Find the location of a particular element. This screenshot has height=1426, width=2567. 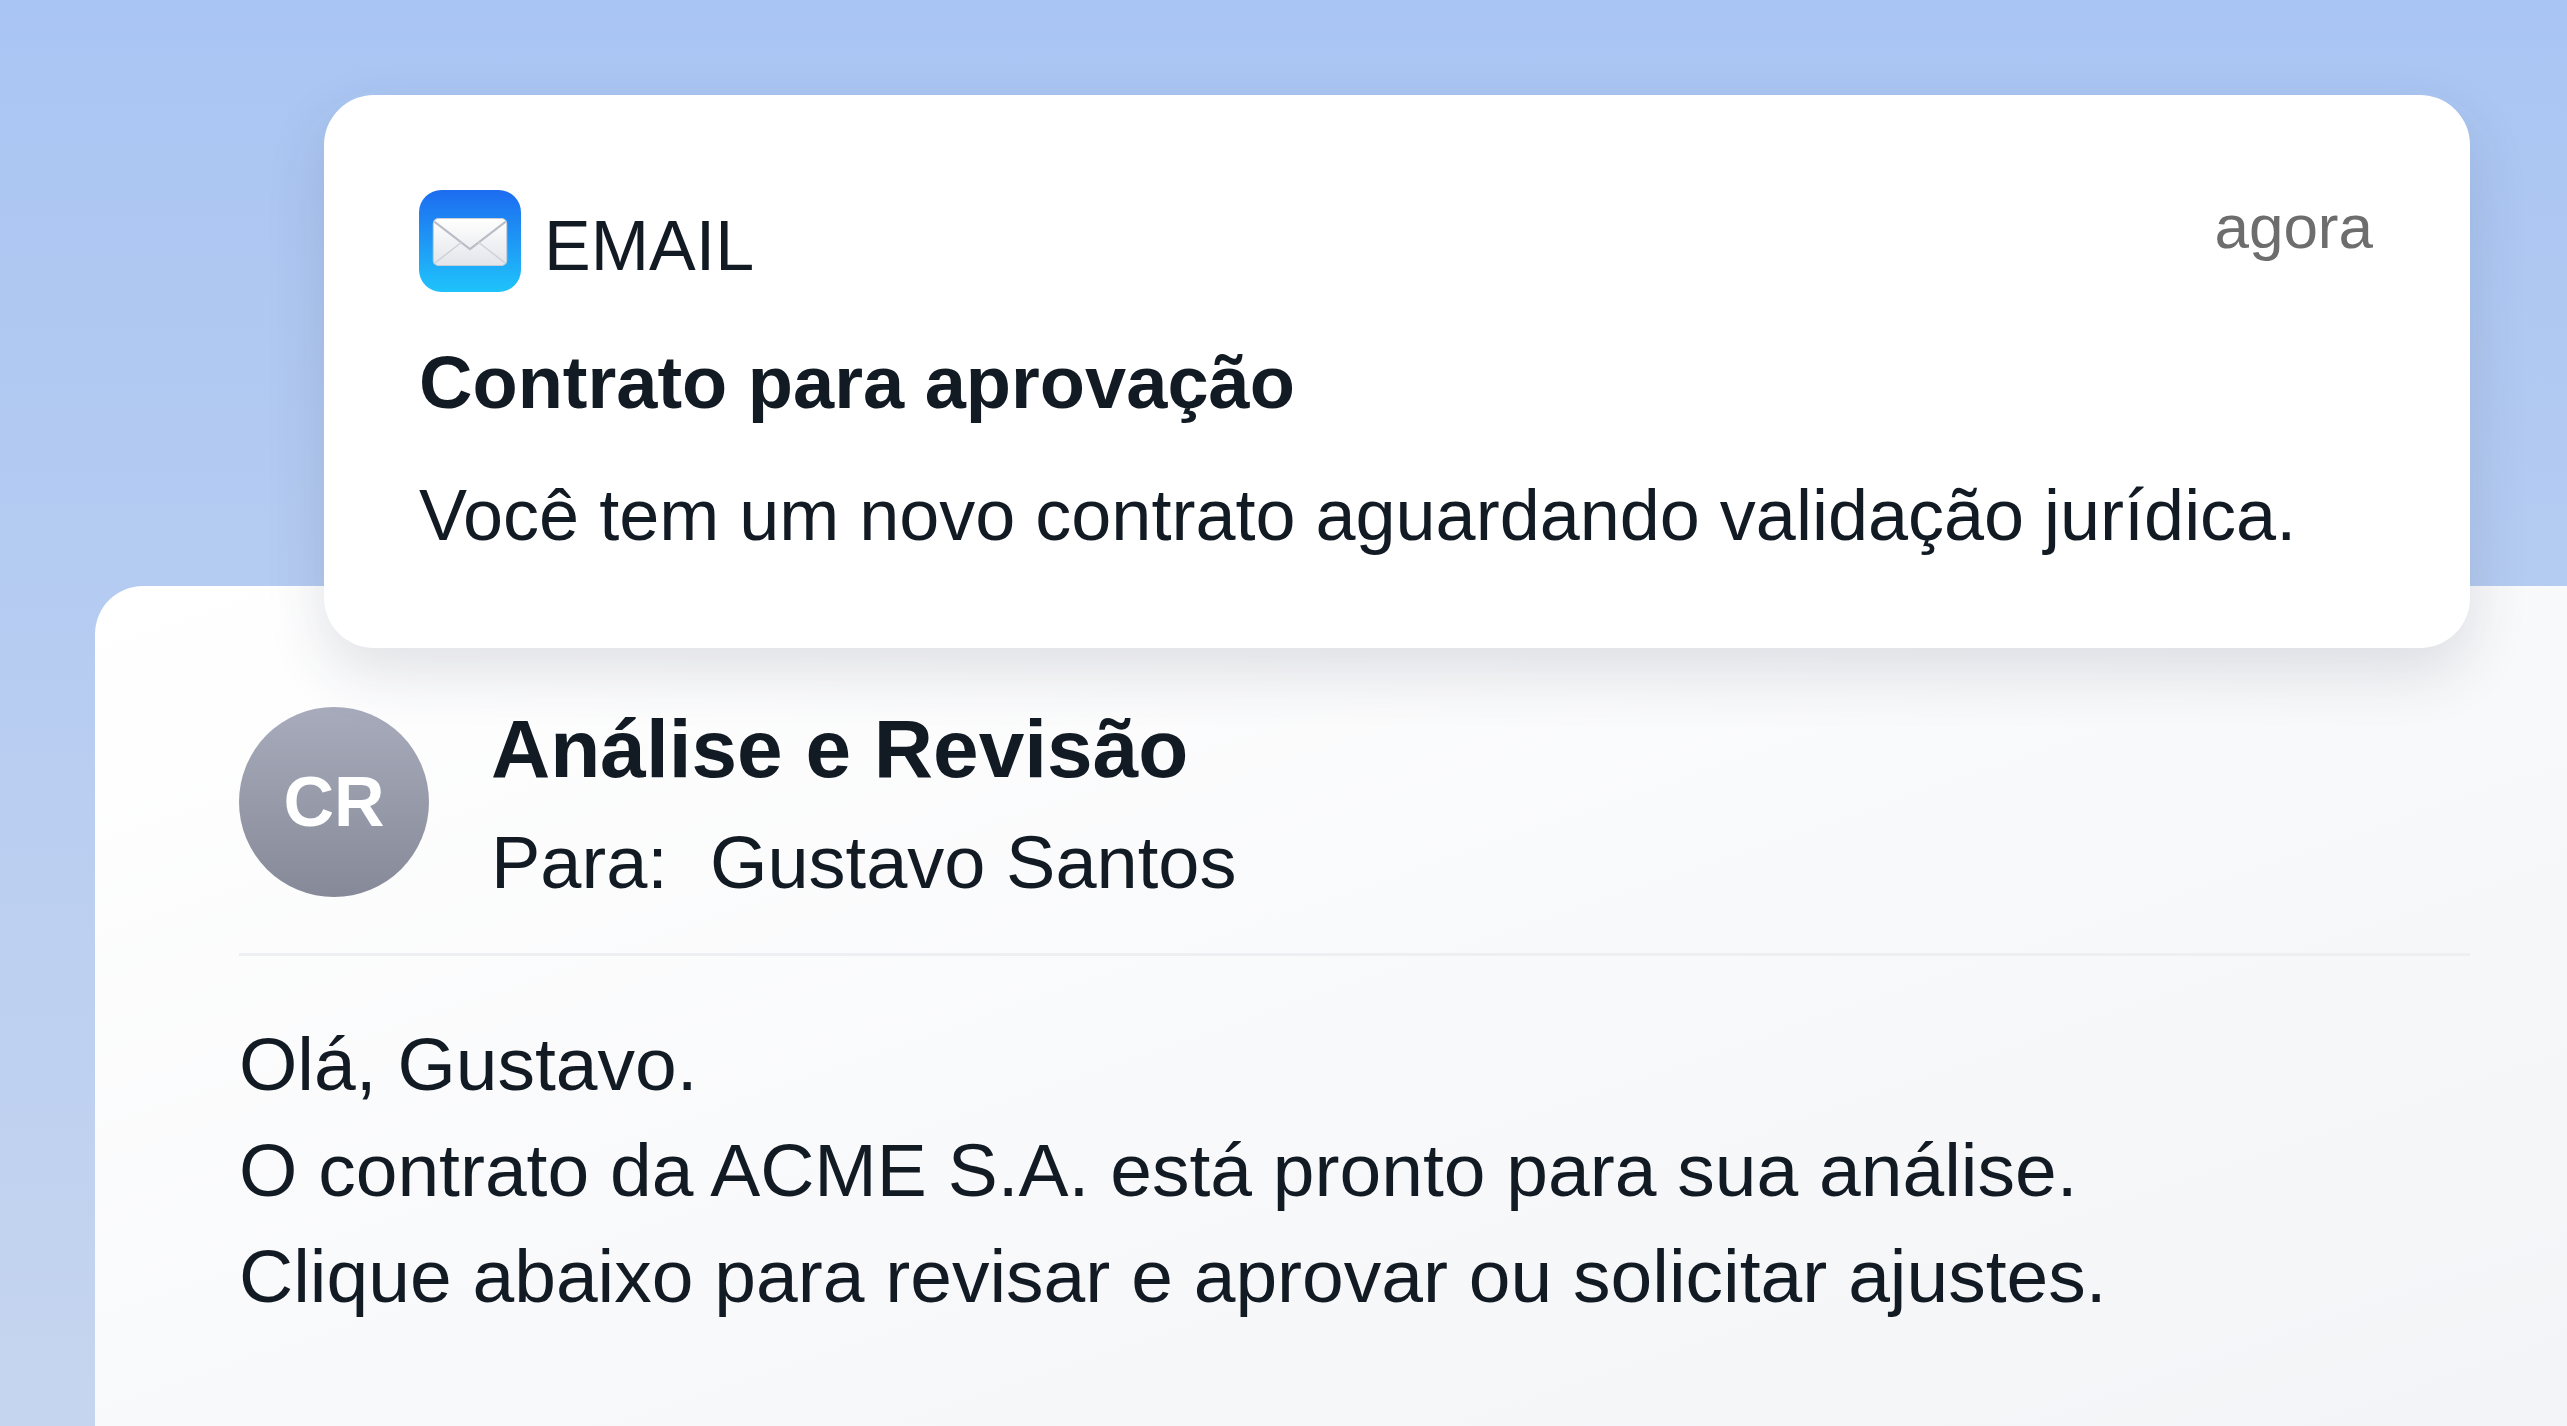

to-label: Para: is located at coordinates (579, 863).